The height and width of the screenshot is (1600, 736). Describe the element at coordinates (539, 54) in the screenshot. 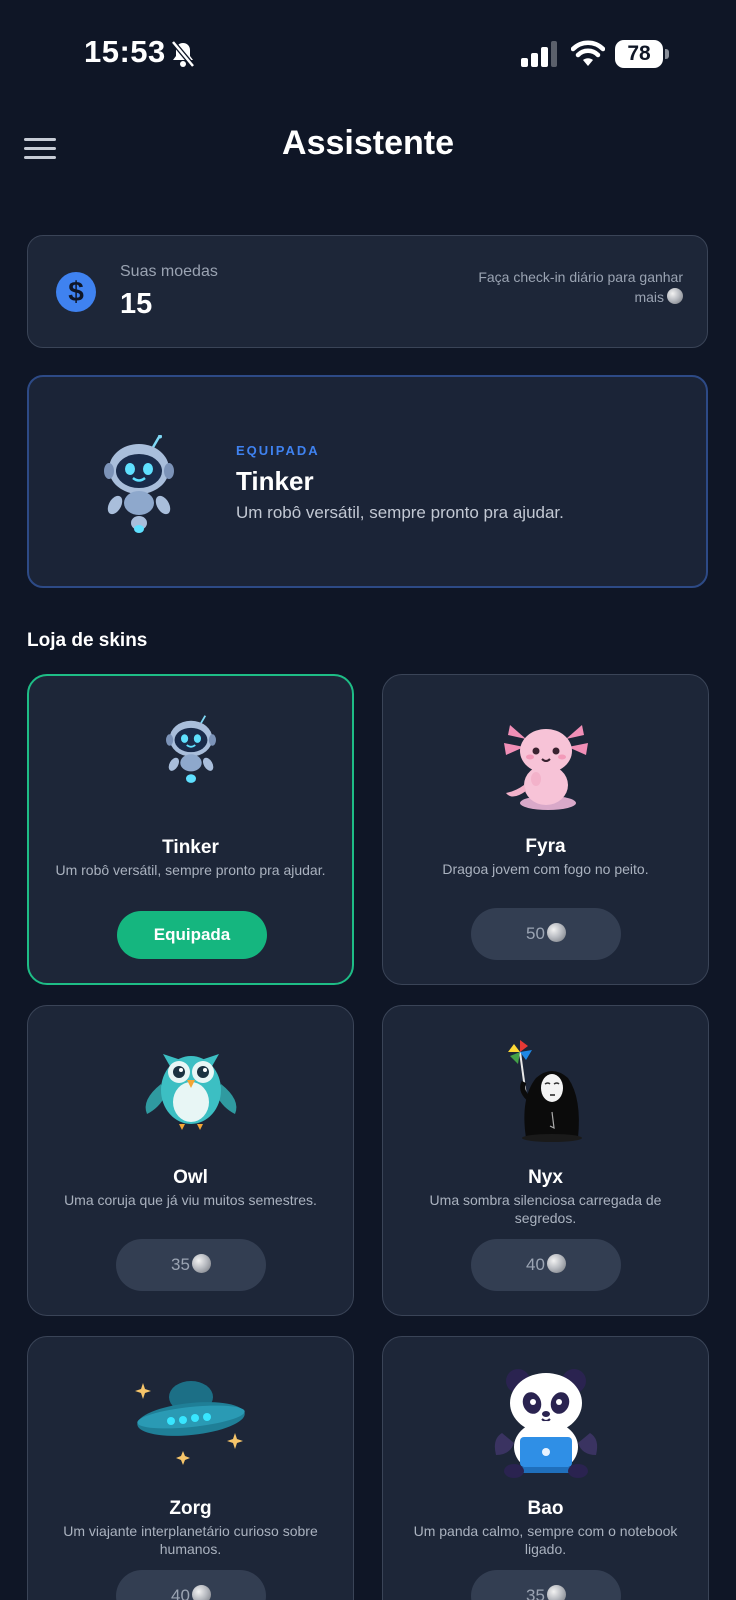

I see `cellular-signal-icon` at that location.